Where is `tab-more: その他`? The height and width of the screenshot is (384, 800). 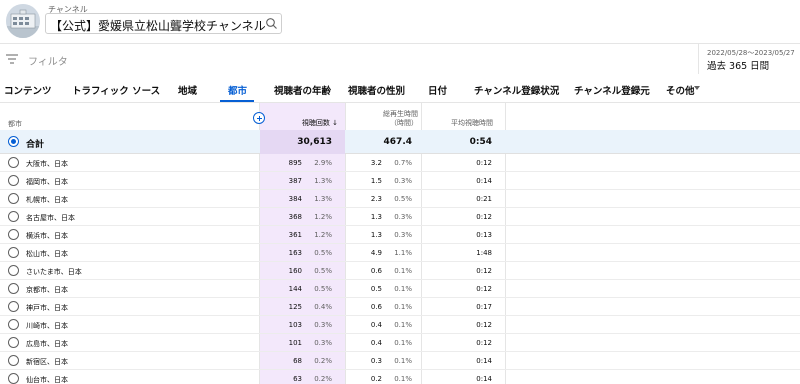 tab-more: その他 is located at coordinates (680, 90).